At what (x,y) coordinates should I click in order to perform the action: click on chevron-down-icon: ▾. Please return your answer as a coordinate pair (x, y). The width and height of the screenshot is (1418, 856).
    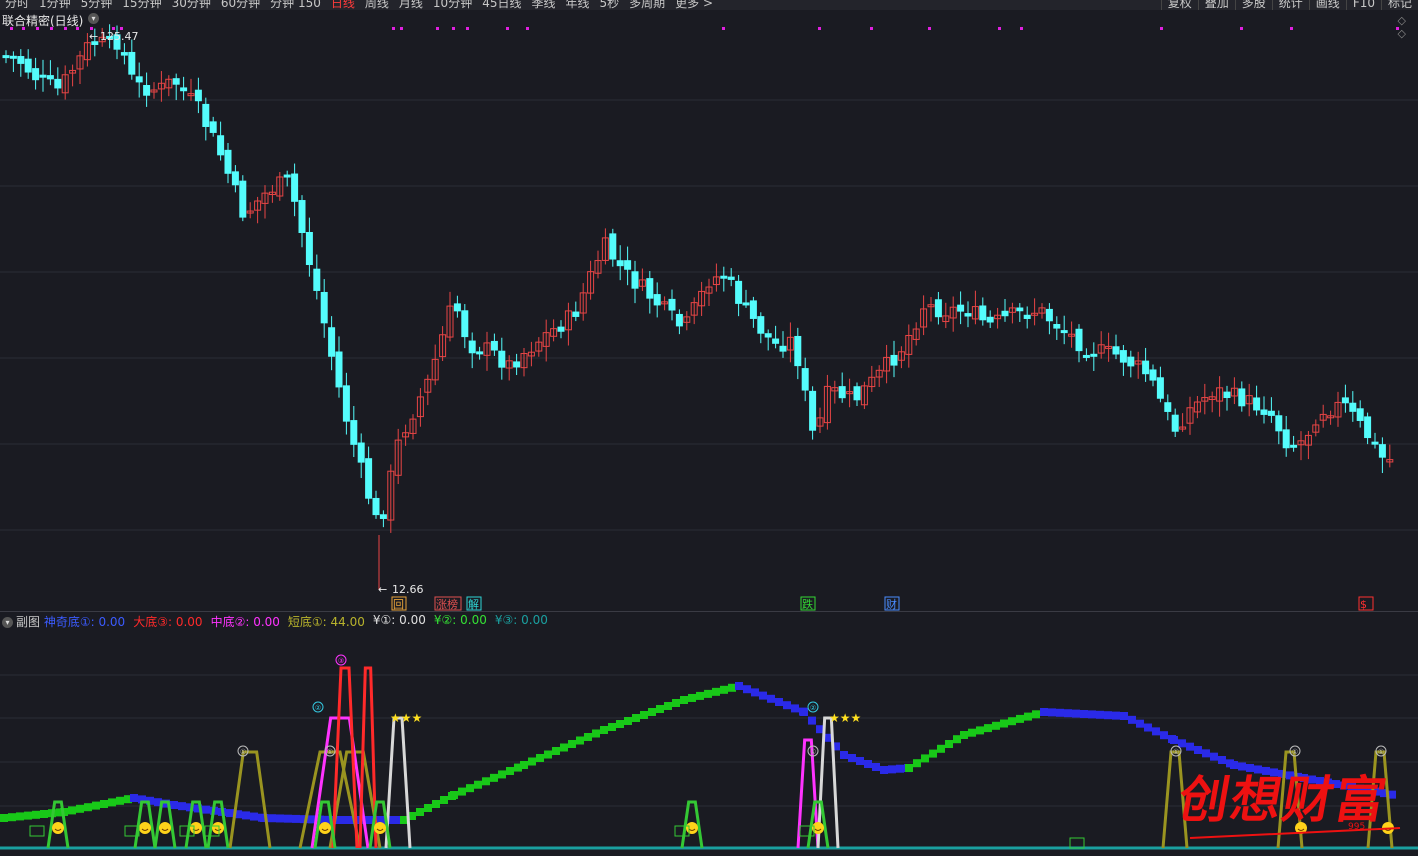
    Looking at the image, I should click on (7, 622).